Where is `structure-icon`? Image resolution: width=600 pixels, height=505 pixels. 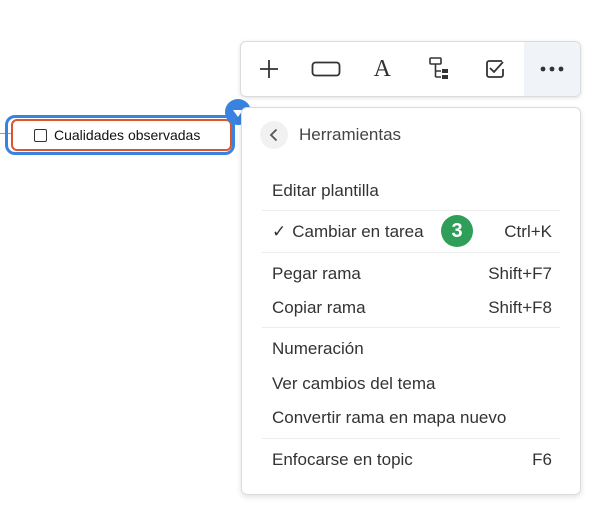 structure-icon is located at coordinates (438, 68).